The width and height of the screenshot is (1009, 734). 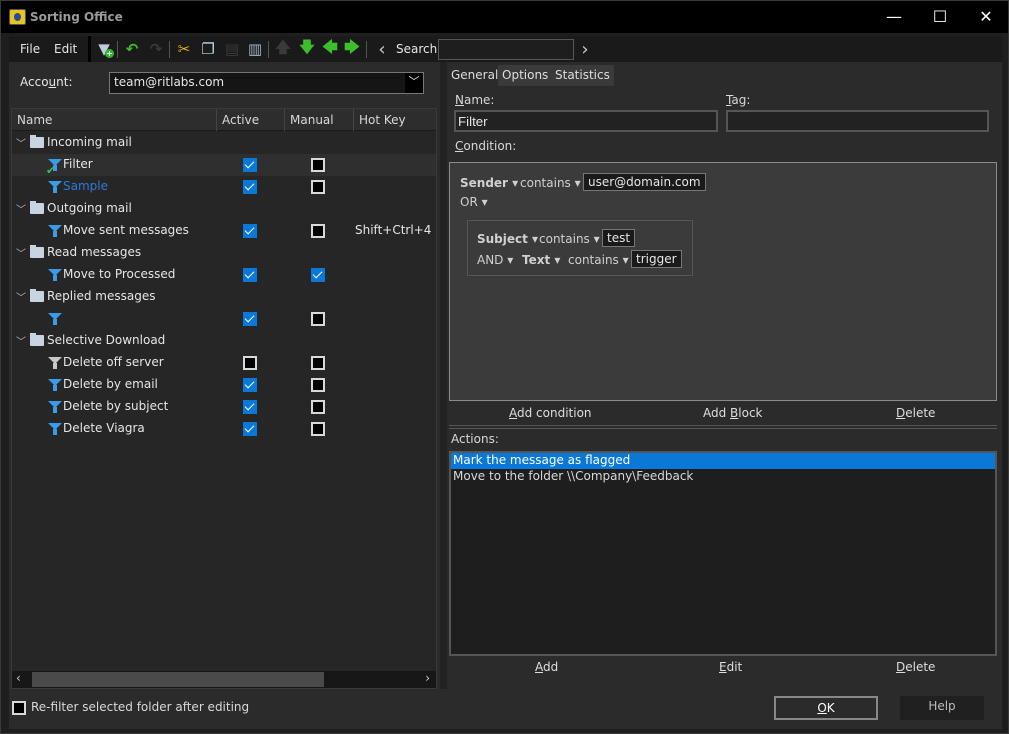 I want to click on close-button: ✕, so click(x=986, y=17).